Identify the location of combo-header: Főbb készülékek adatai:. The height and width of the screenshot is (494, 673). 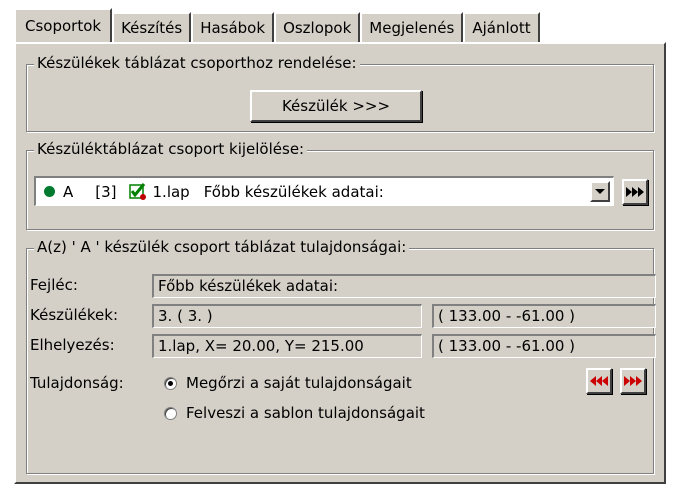
(293, 191).